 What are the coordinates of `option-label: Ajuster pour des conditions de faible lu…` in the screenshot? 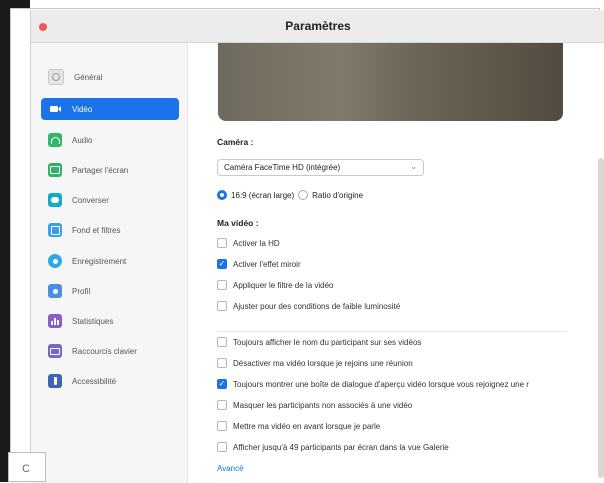 It's located at (317, 306).